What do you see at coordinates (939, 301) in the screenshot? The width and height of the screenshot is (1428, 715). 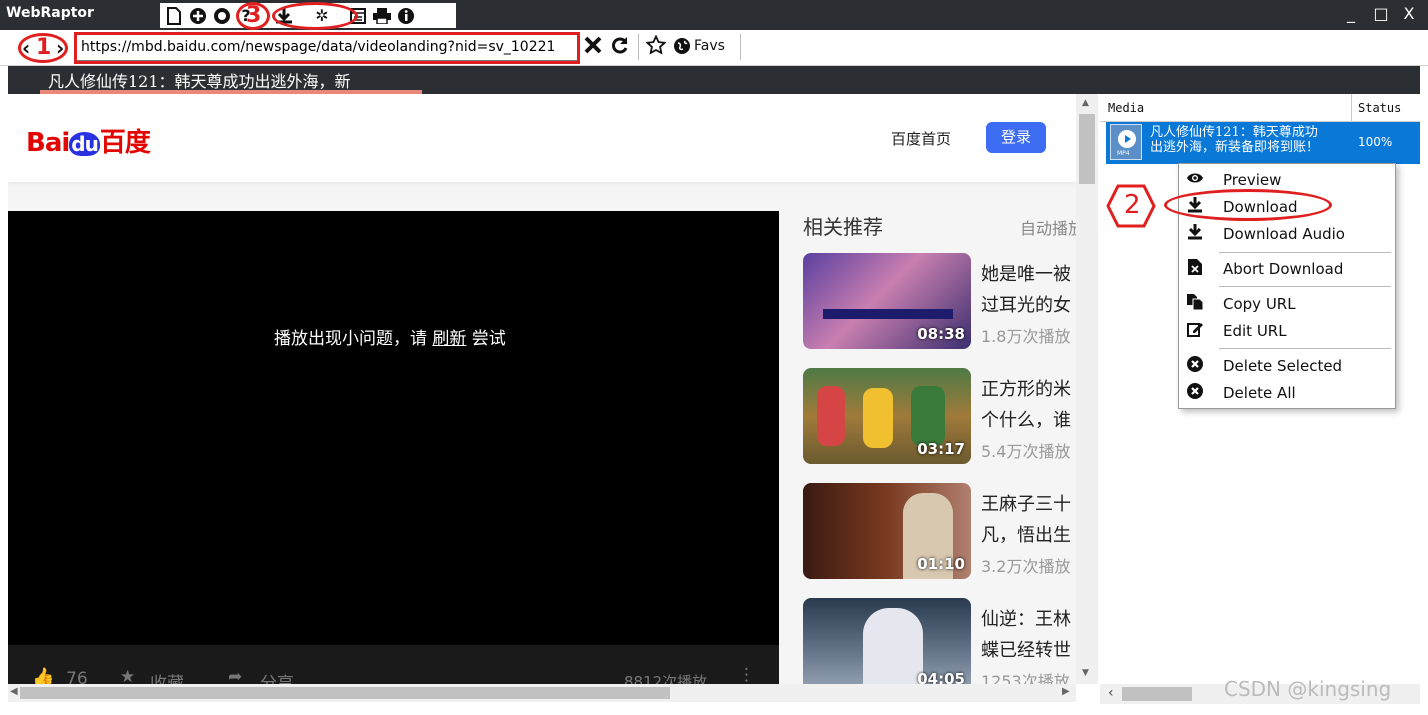 I see `related-video-card: 08:38 她是唯一被 过耳光的女 1.8万次播放` at bounding box center [939, 301].